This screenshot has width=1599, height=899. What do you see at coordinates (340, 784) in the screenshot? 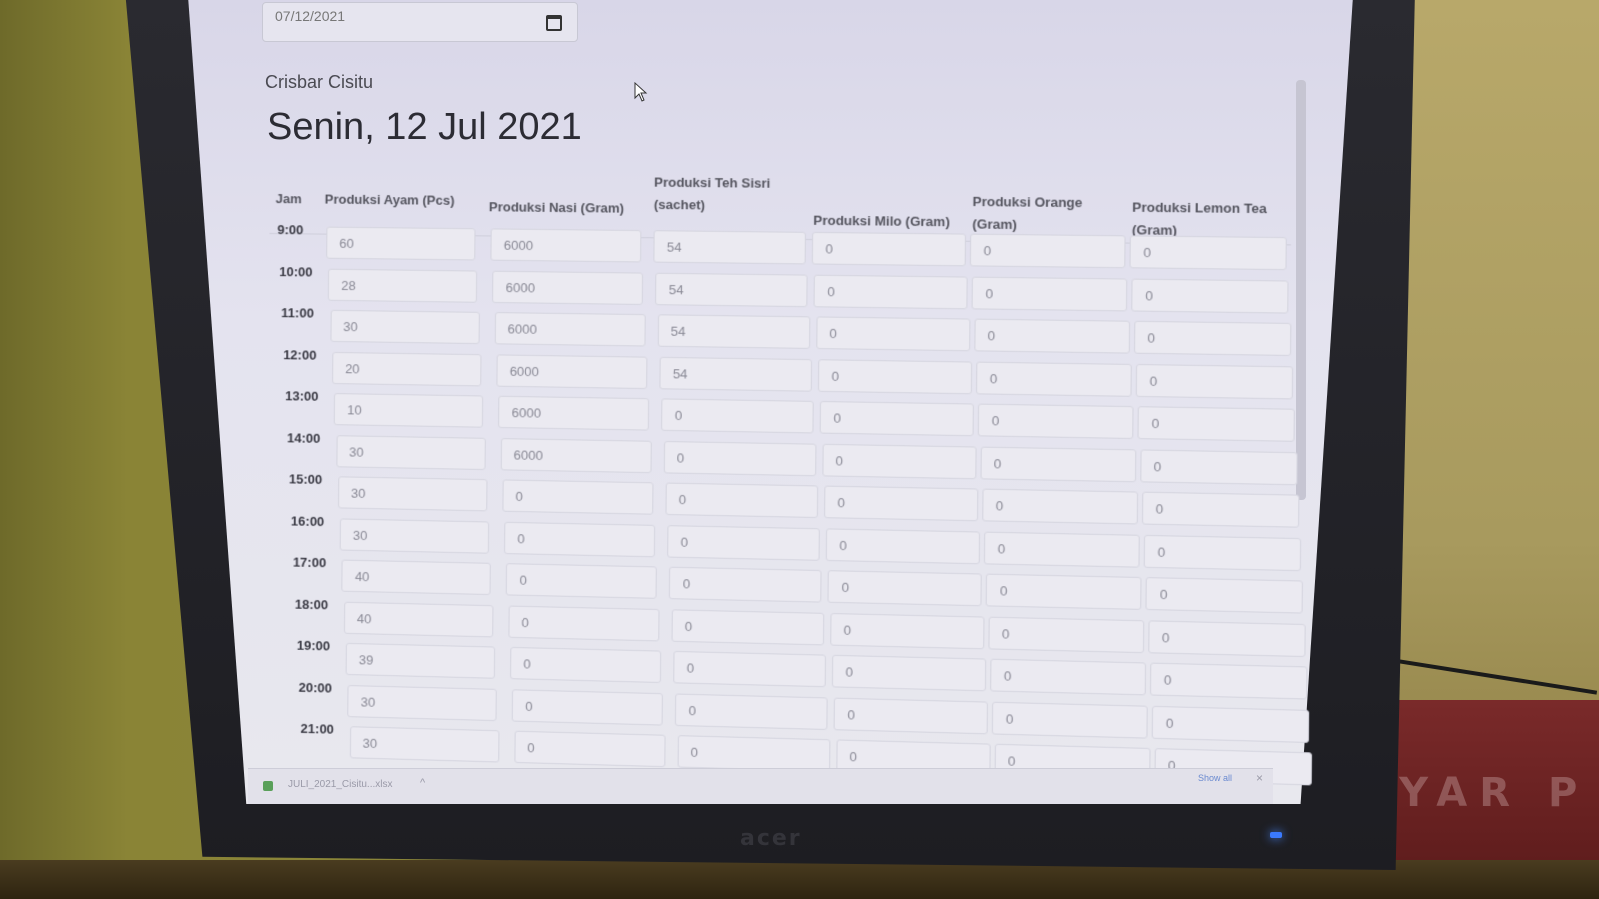
I see `download-file-name: JULI_2021_Cisitu...xlsx` at bounding box center [340, 784].